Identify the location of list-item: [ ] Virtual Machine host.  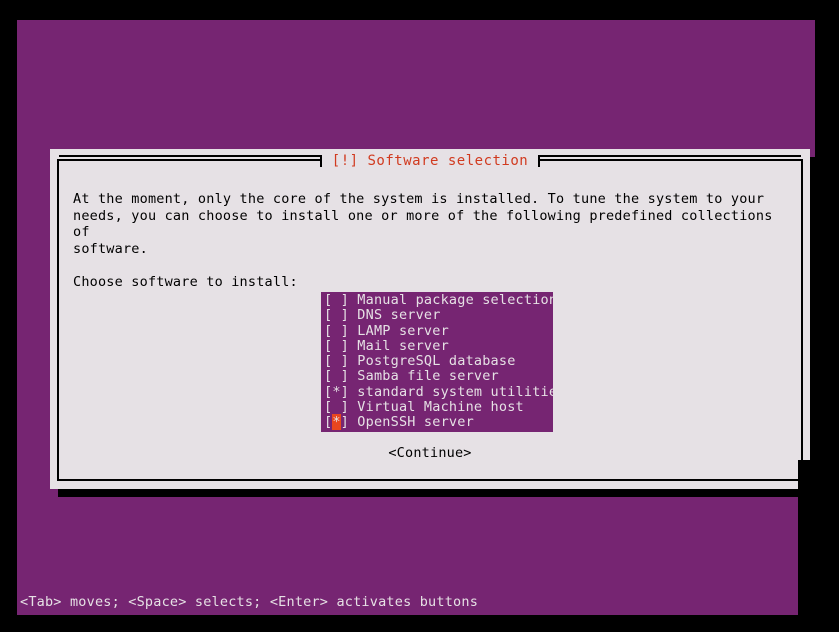
(437, 407).